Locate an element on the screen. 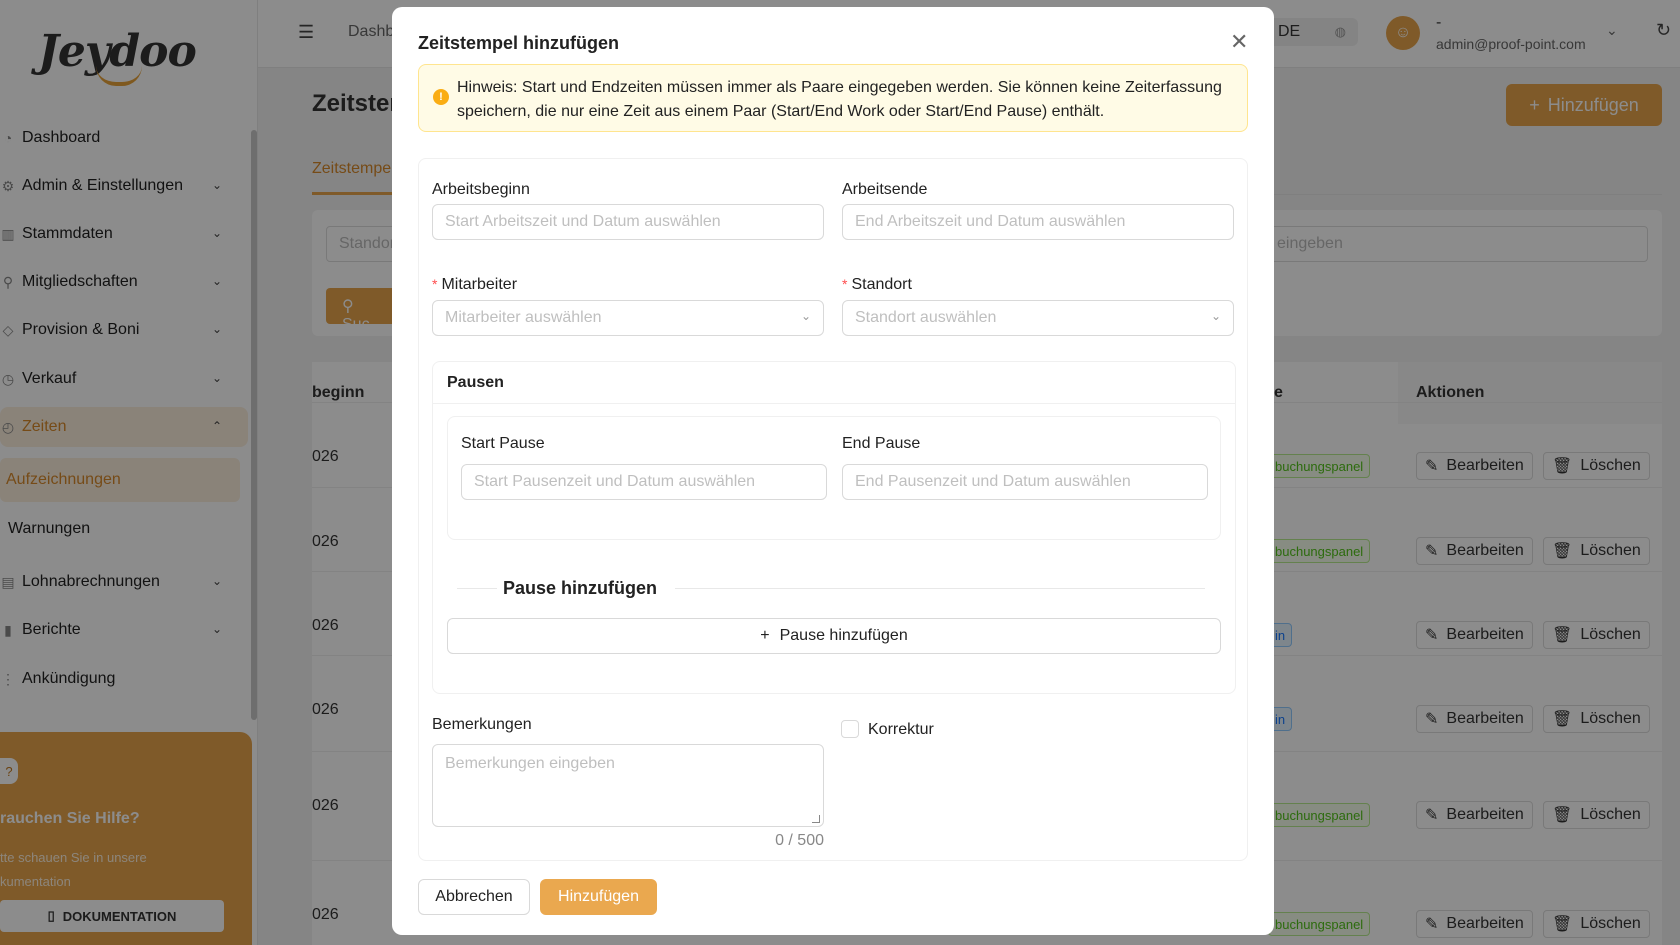  work-end-label: Arbeitsende is located at coordinates (885, 189).